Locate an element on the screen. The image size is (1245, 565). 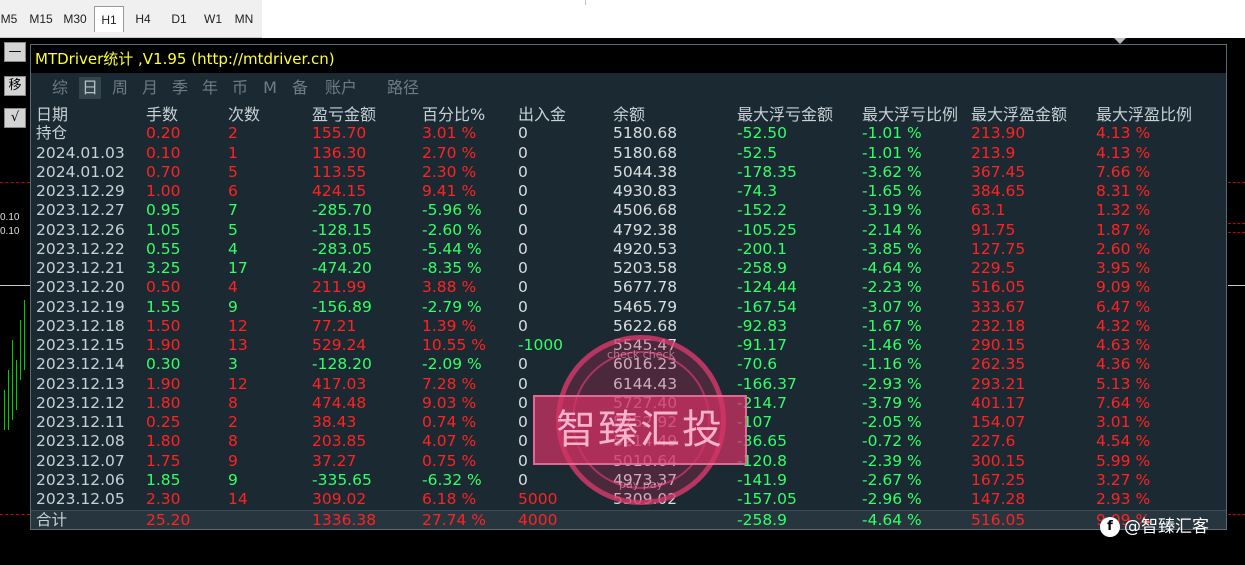
table-cell: 1.80 is located at coordinates (163, 402).